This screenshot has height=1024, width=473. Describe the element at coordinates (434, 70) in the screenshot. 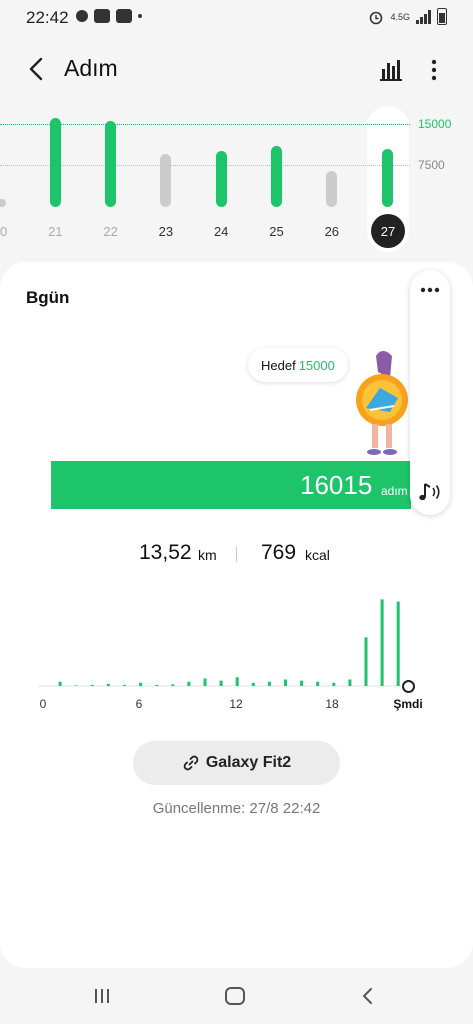

I see `more-vertical-icon` at that location.